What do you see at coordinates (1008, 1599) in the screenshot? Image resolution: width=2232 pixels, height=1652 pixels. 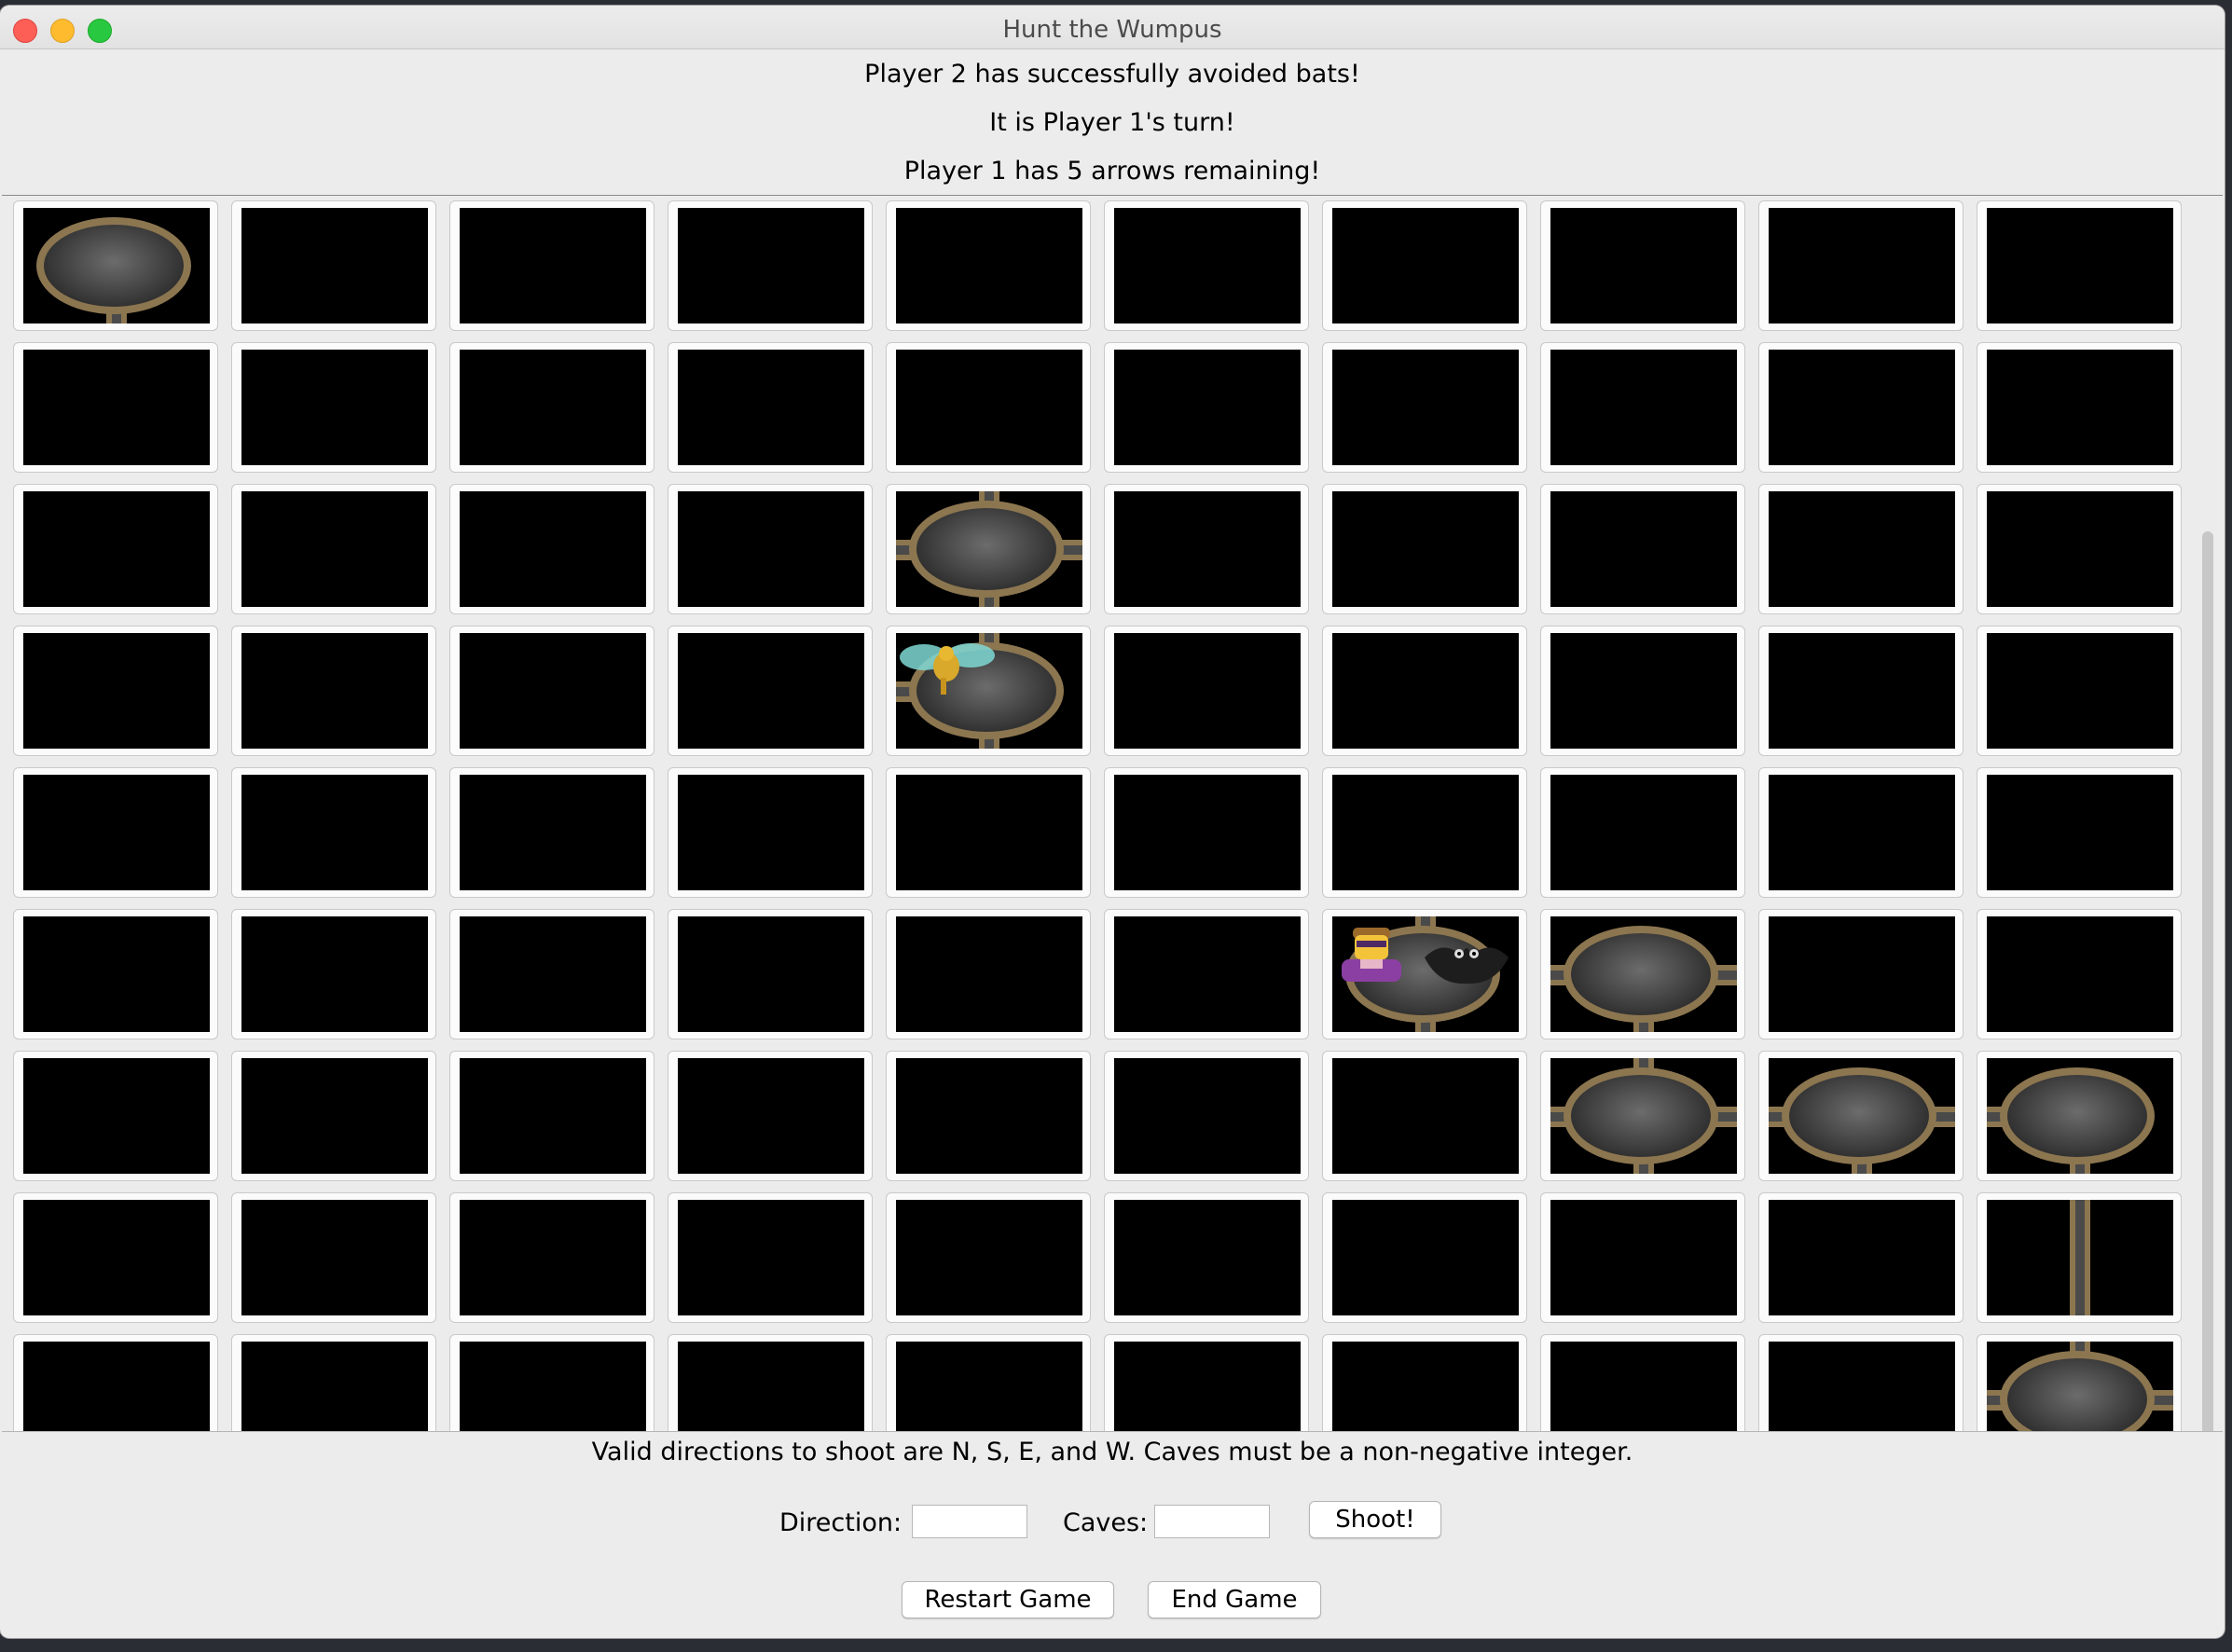 I see `restart-game-button: Restart Game` at bounding box center [1008, 1599].